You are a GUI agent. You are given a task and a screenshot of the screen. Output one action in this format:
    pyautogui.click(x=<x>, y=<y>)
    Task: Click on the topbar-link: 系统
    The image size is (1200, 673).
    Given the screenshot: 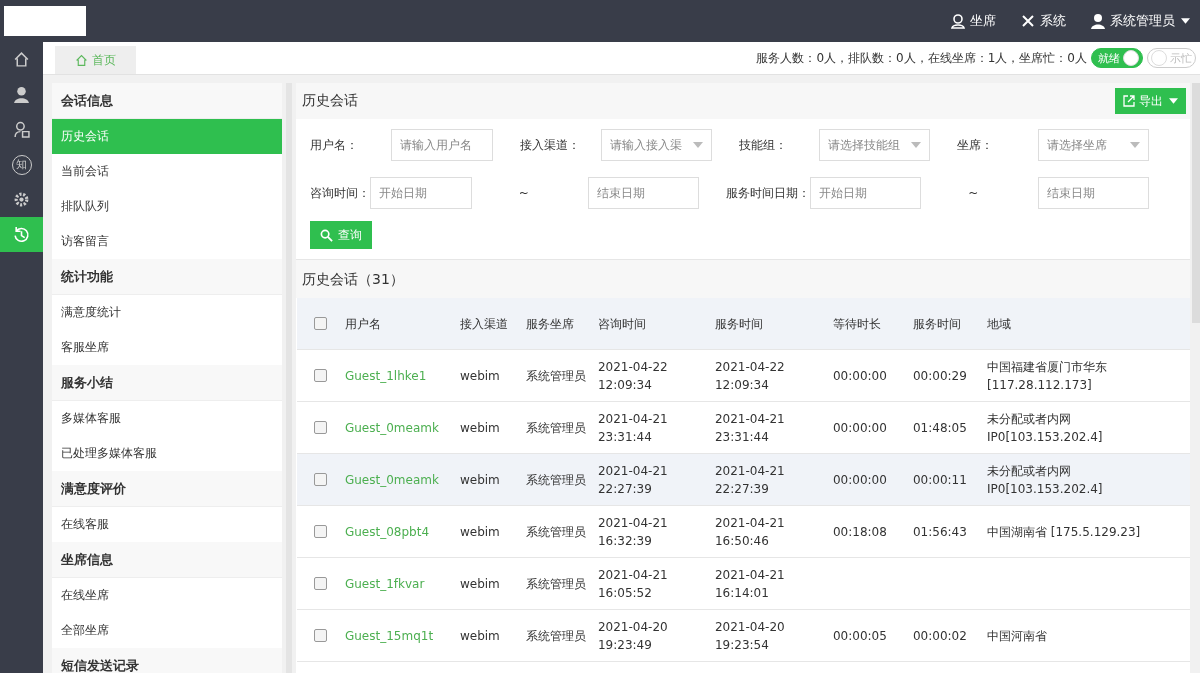 What is the action you would take?
    pyautogui.click(x=1043, y=21)
    